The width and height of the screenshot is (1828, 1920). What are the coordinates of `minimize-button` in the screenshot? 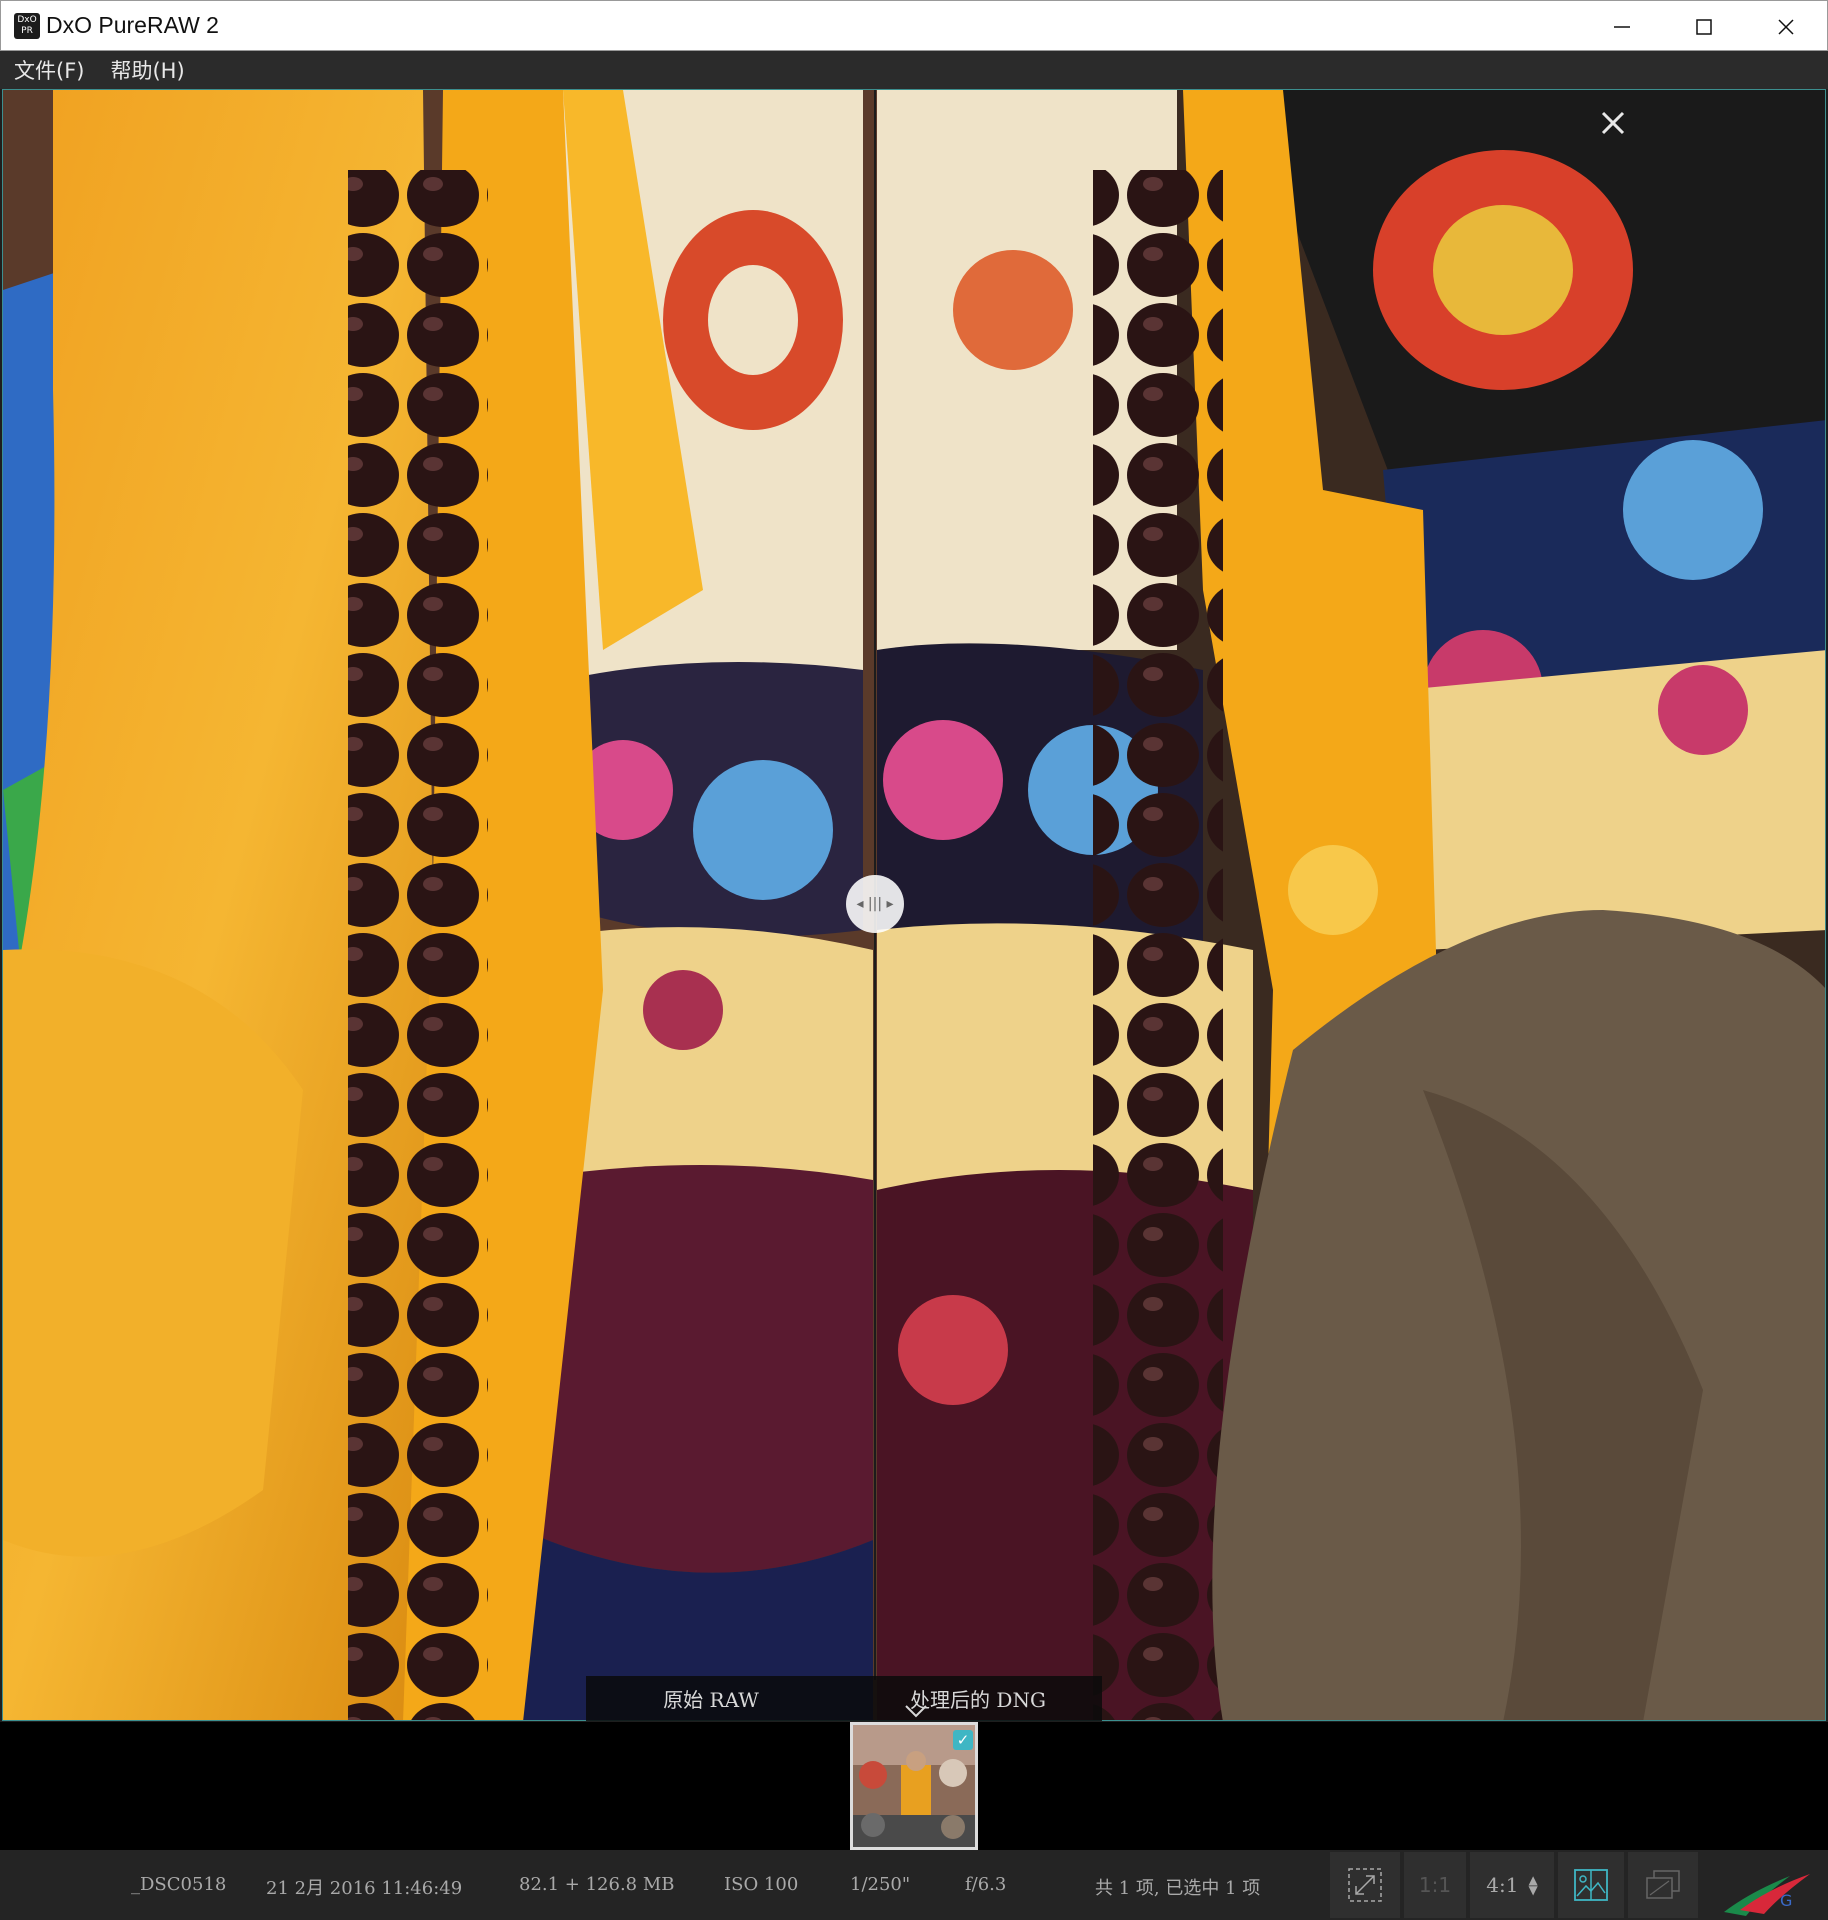 It's located at (1622, 26).